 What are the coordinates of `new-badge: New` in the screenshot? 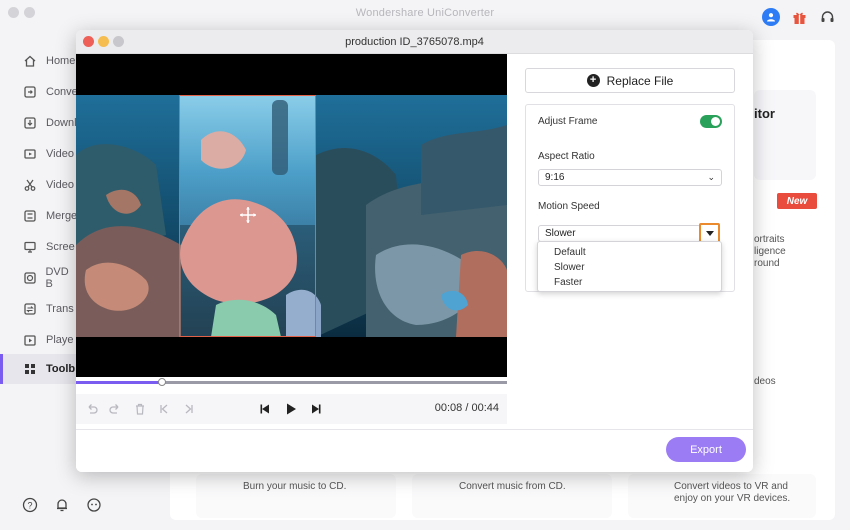 It's located at (797, 201).